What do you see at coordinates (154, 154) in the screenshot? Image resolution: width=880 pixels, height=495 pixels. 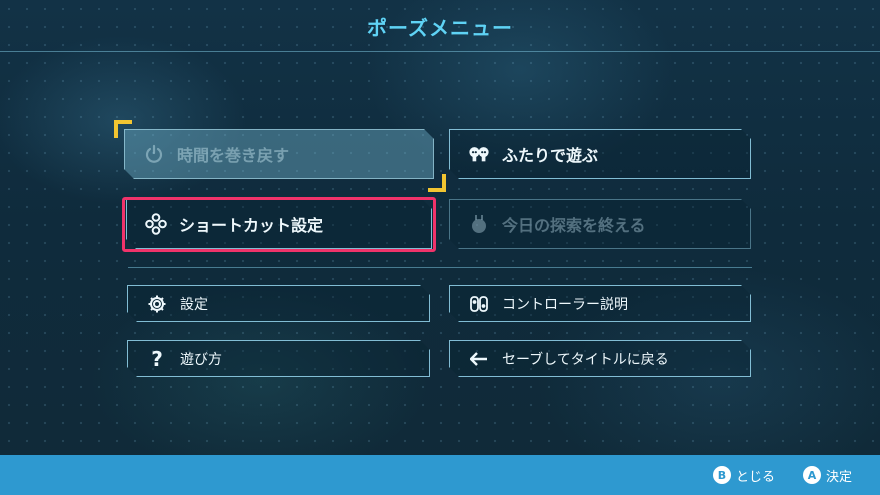 I see `power-icon` at bounding box center [154, 154].